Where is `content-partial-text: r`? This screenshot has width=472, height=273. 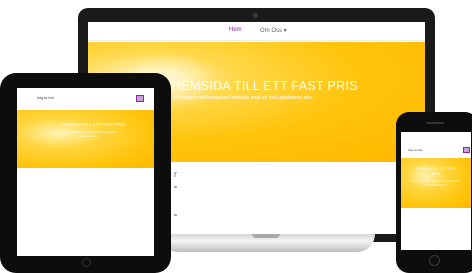
content-partial-text: r is located at coordinates (175, 174).